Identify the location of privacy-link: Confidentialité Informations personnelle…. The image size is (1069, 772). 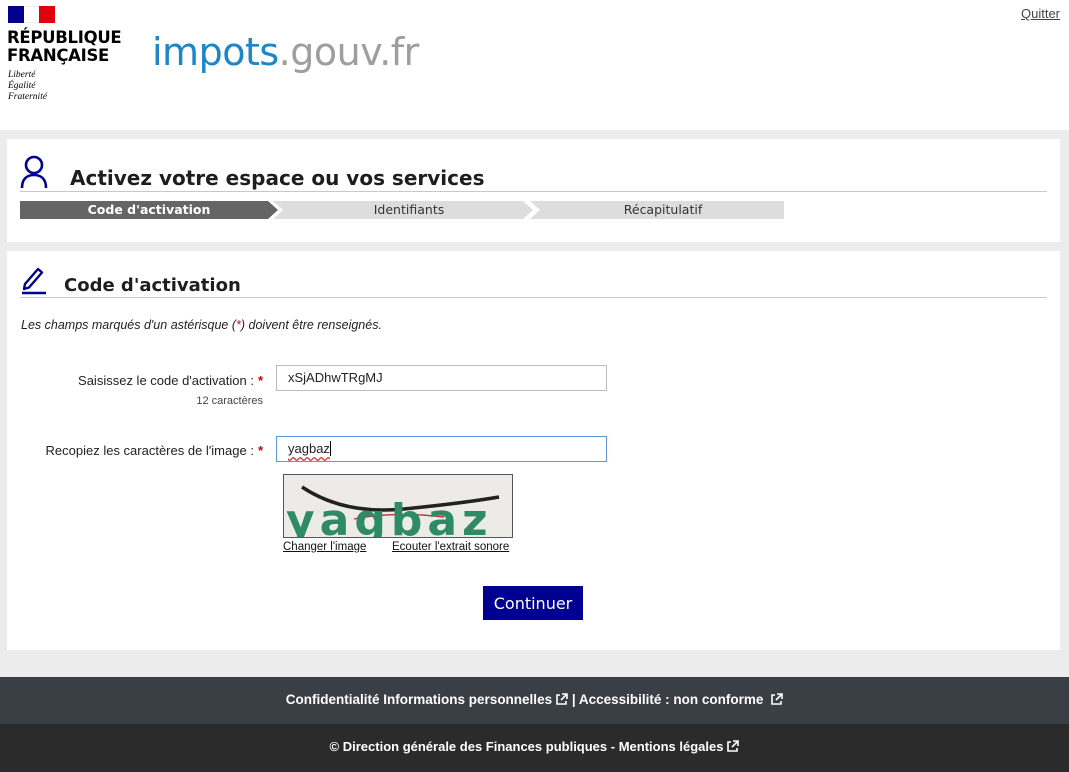
(427, 699).